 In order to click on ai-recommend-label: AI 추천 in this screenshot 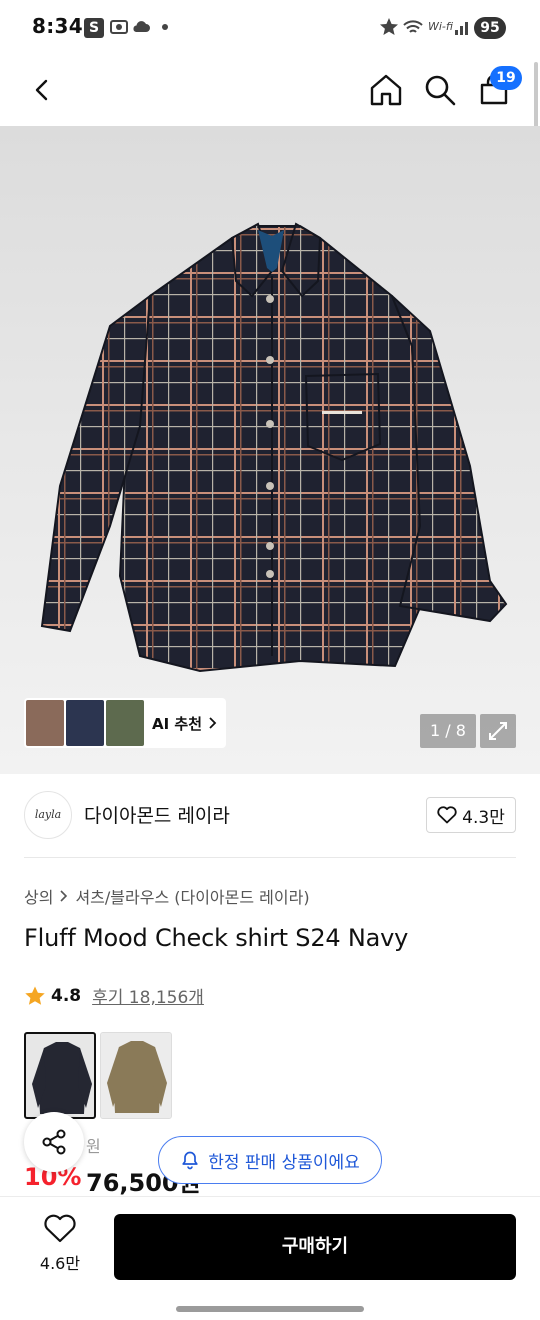, I will do `click(177, 723)`.